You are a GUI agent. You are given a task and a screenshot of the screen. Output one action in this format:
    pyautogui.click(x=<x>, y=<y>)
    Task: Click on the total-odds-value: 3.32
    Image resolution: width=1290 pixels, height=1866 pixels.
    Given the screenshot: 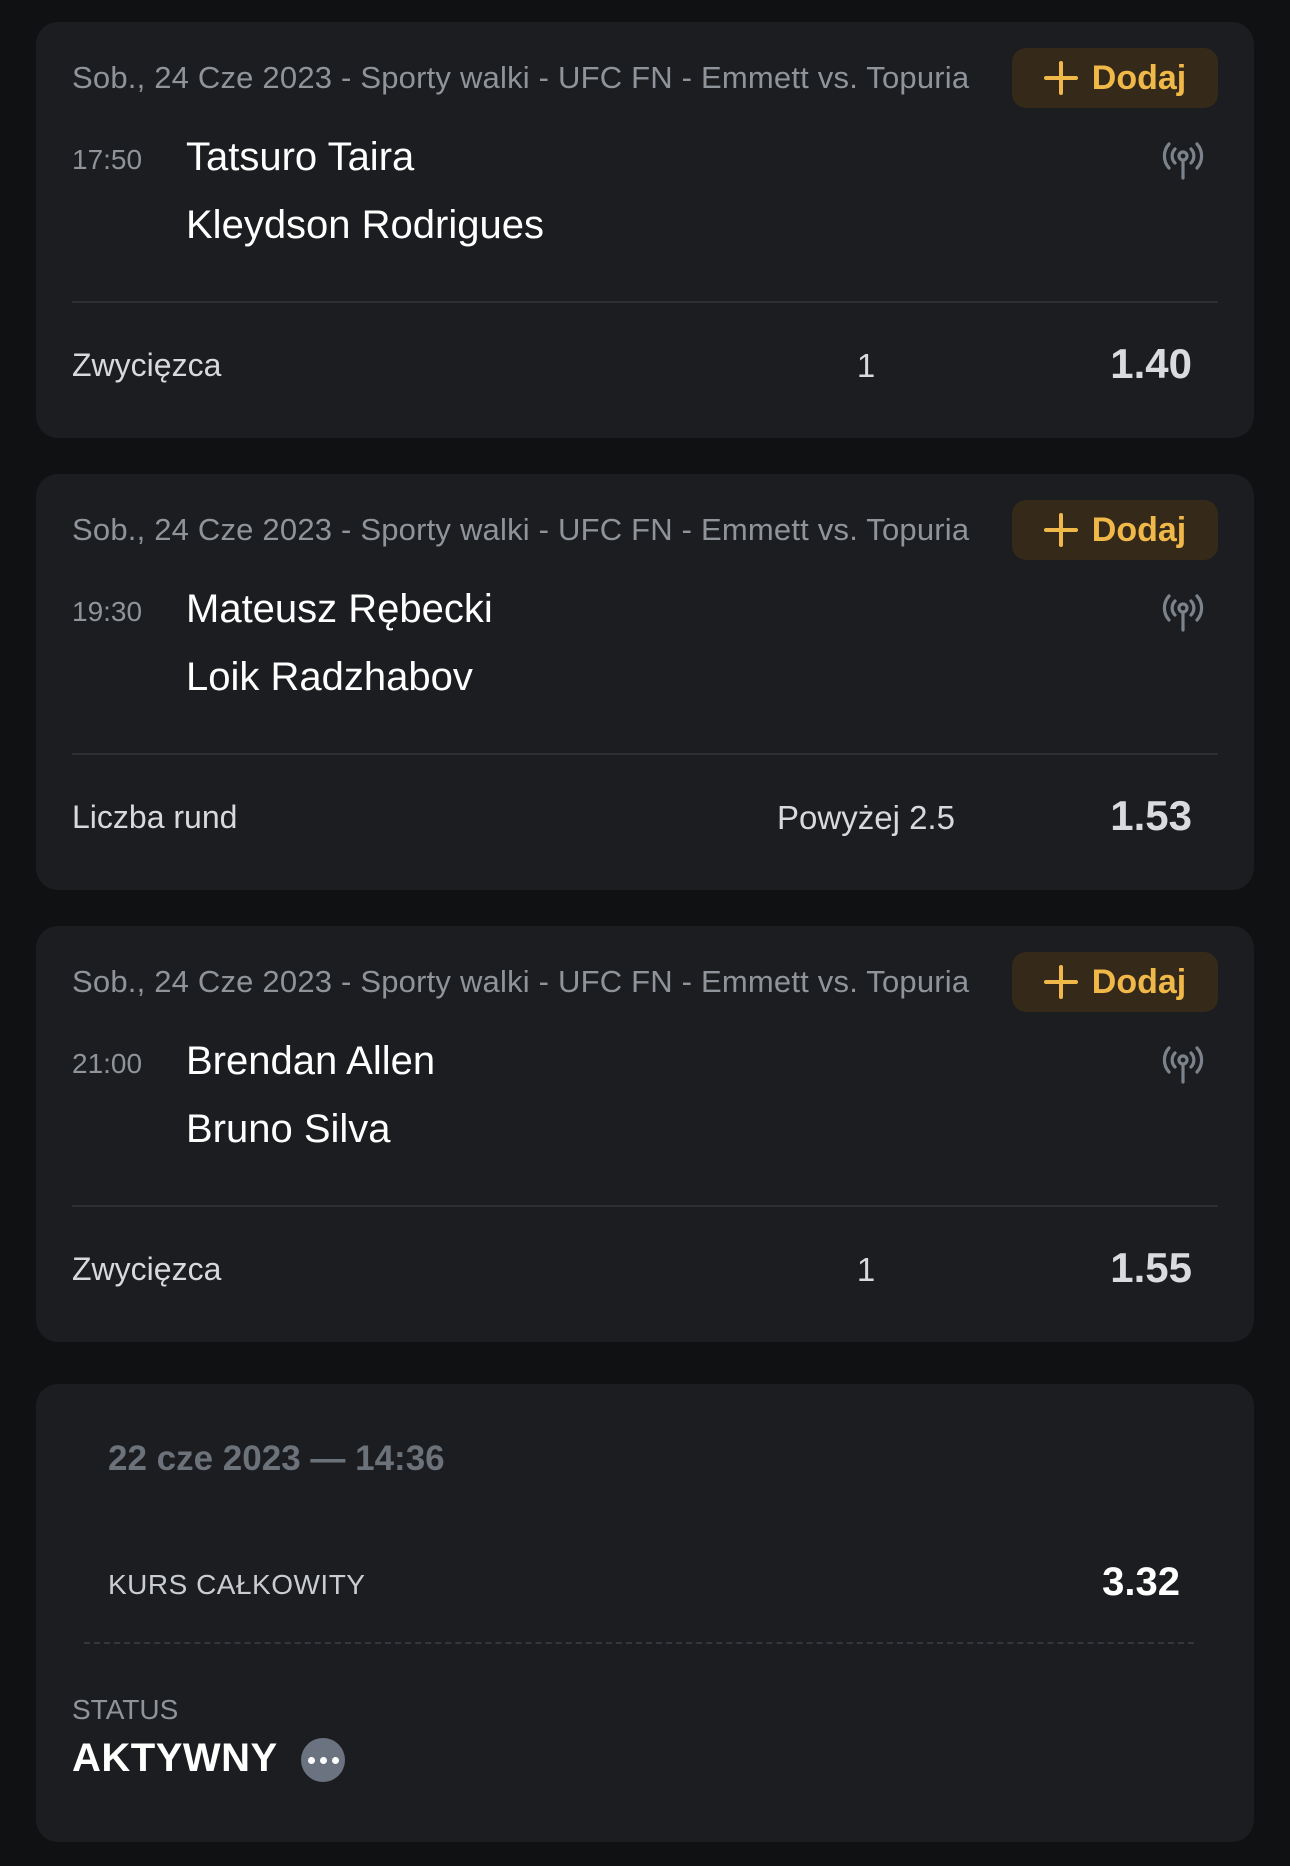 What is the action you would take?
    pyautogui.click(x=1141, y=1582)
    